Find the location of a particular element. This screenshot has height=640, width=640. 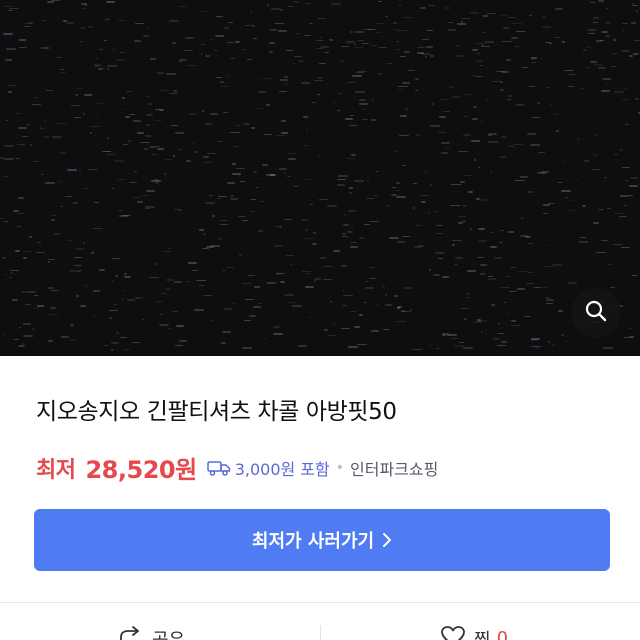

lowest-price-buy-button: 최저가 사러가기 is located at coordinates (322, 540).